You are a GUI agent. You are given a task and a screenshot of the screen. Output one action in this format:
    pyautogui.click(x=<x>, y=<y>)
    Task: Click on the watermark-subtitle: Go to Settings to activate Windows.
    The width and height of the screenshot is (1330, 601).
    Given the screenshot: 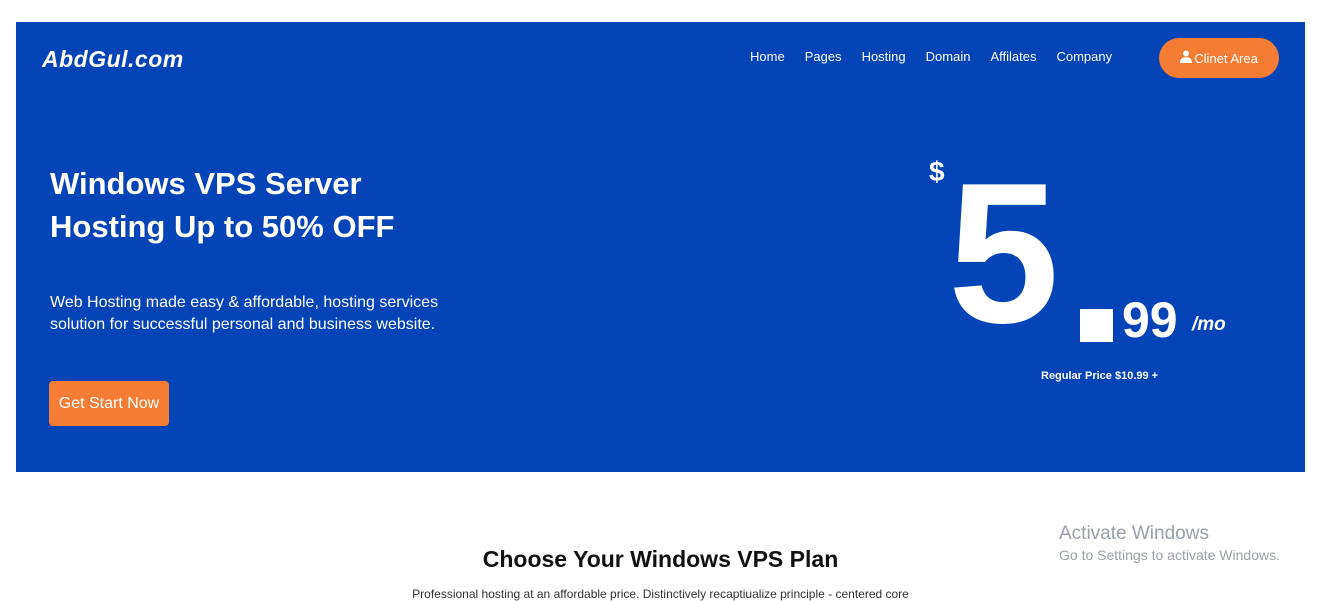 What is the action you would take?
    pyautogui.click(x=1169, y=555)
    